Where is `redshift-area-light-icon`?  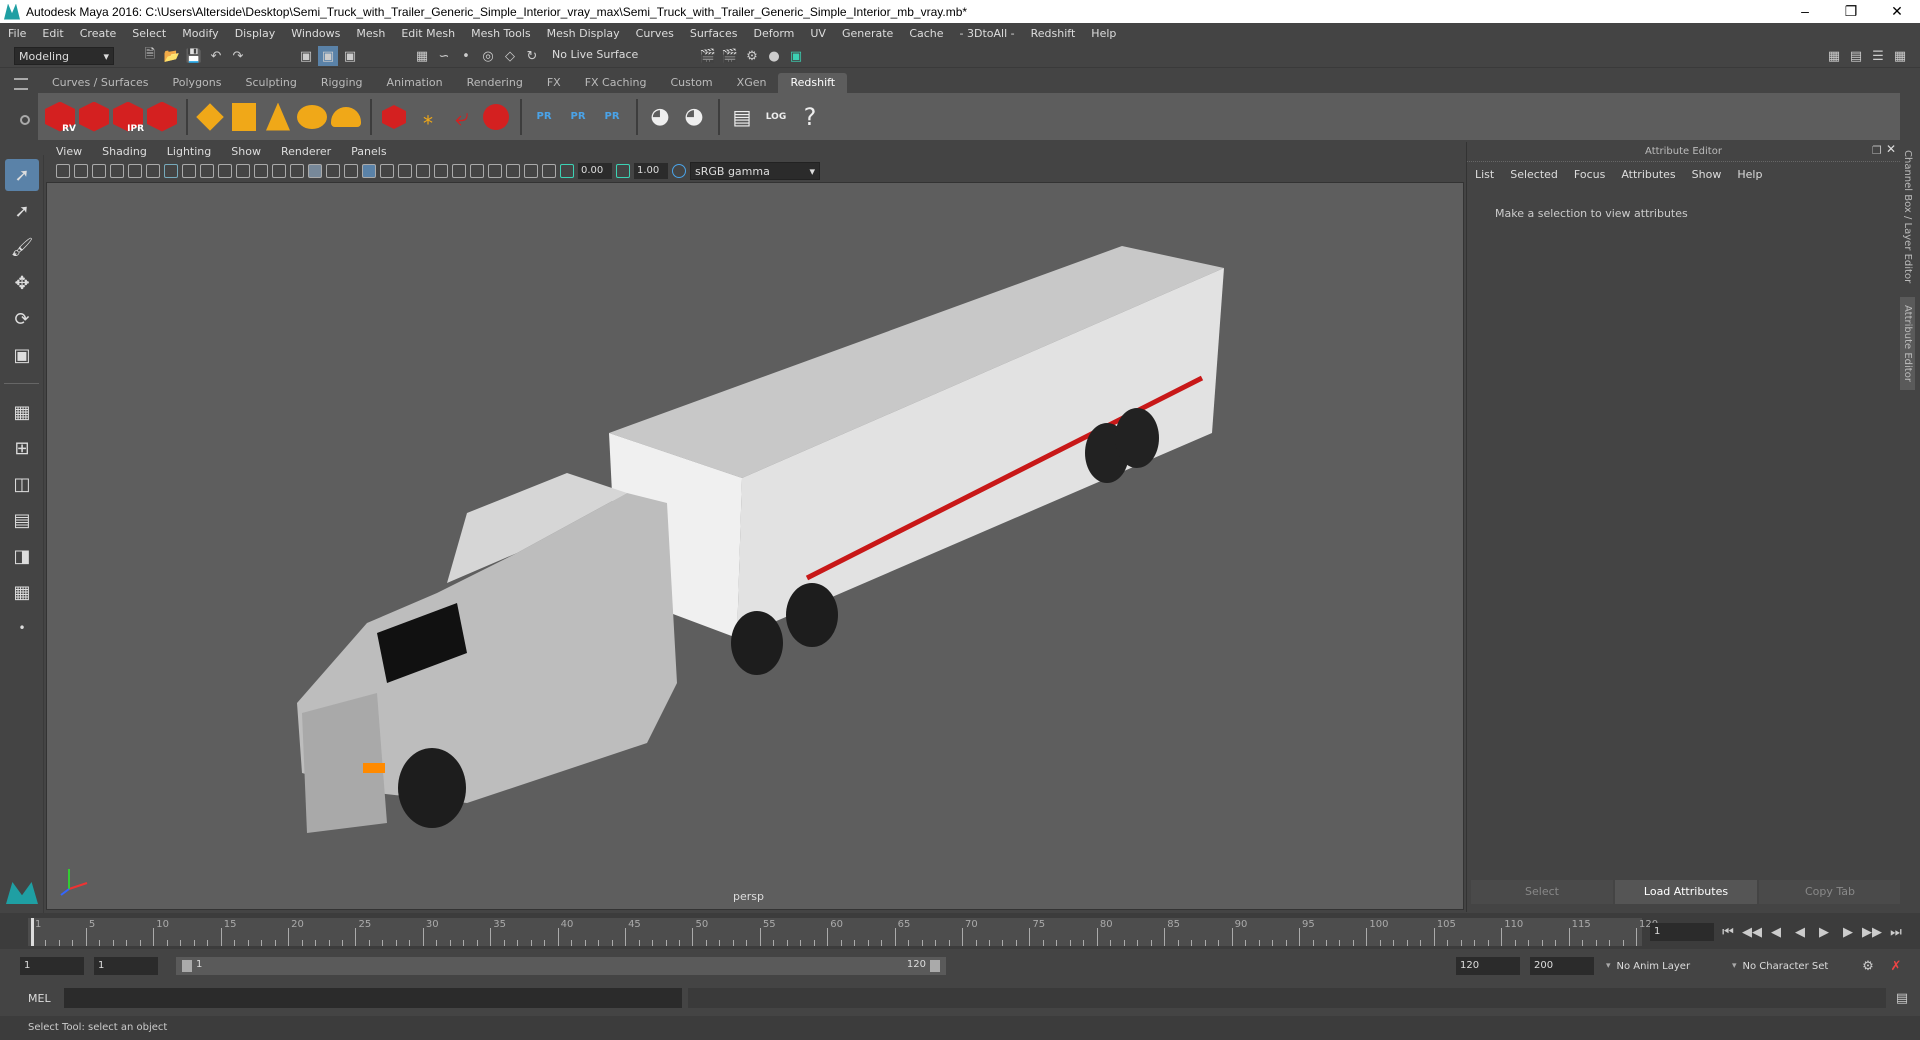 redshift-area-light-icon is located at coordinates (210, 117).